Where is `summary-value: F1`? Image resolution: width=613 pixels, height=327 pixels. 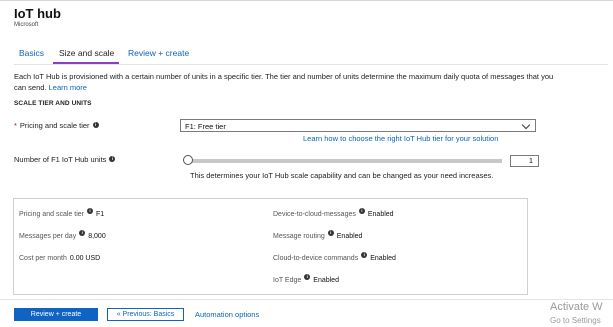 summary-value: F1 is located at coordinates (100, 214).